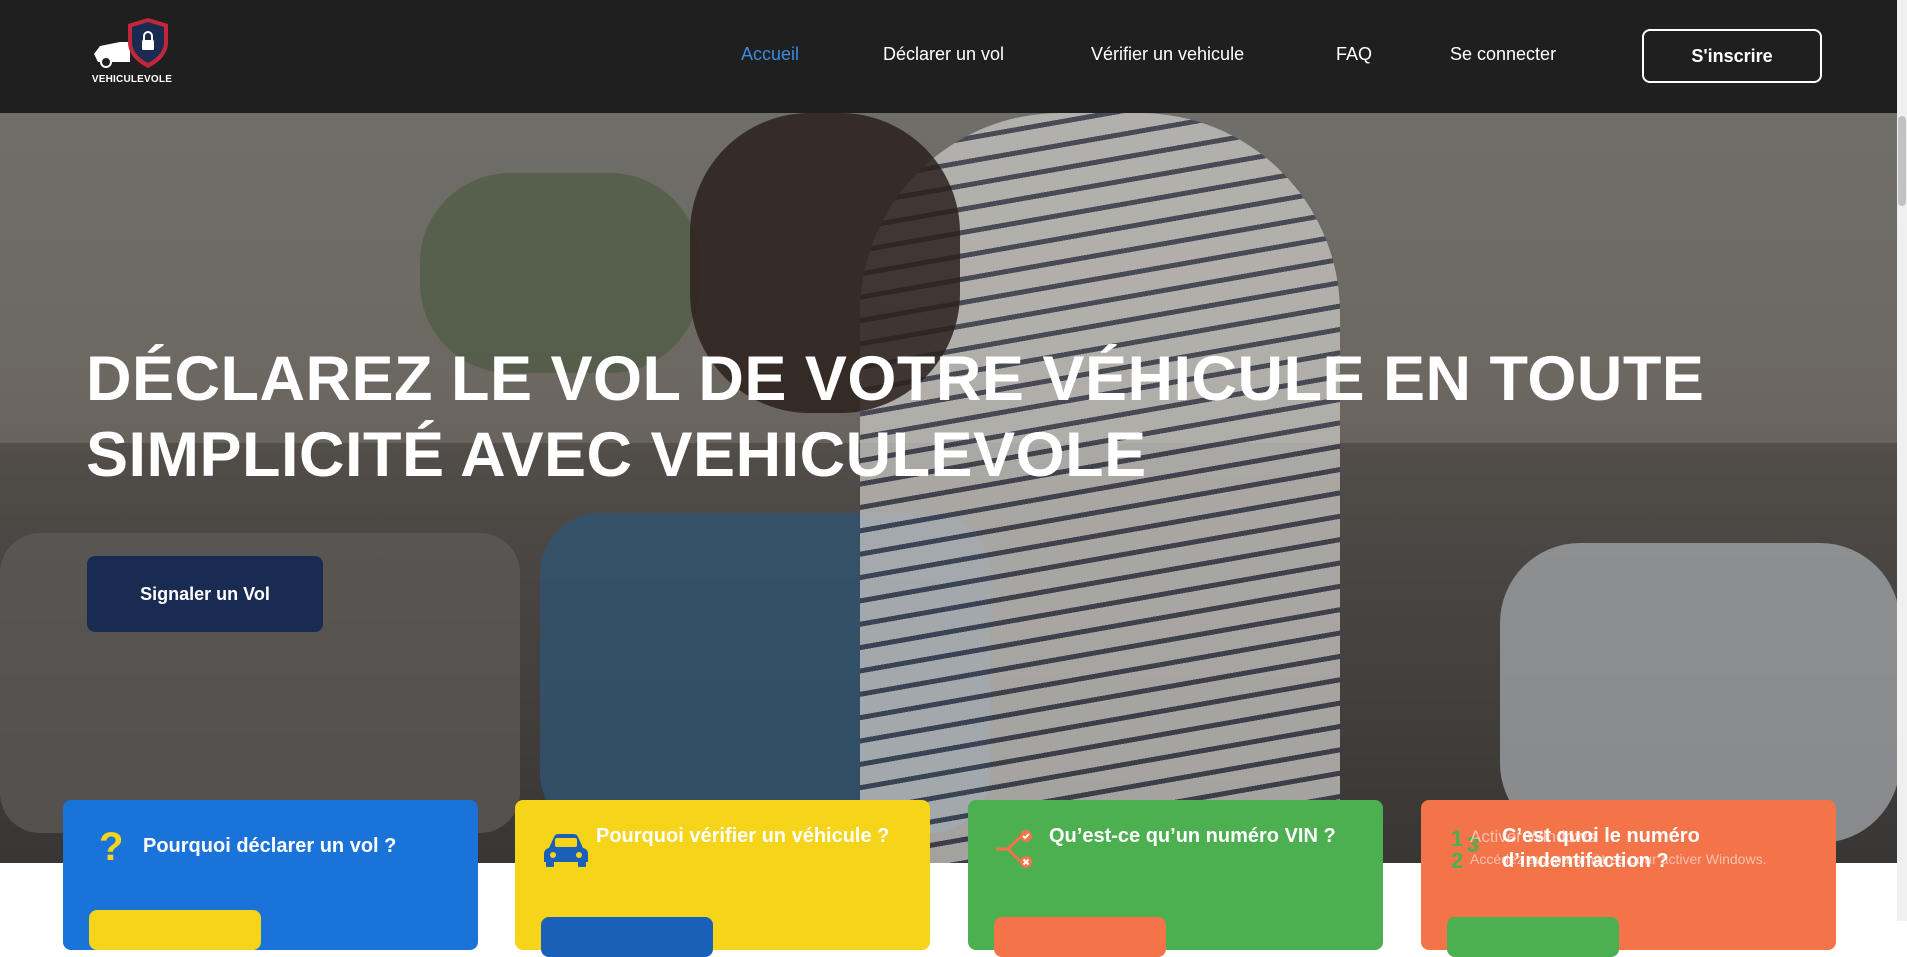  Describe the element at coordinates (722, 878) in the screenshot. I see `card-why-verify: Pourquoi vérifier un véhicule ?` at that location.